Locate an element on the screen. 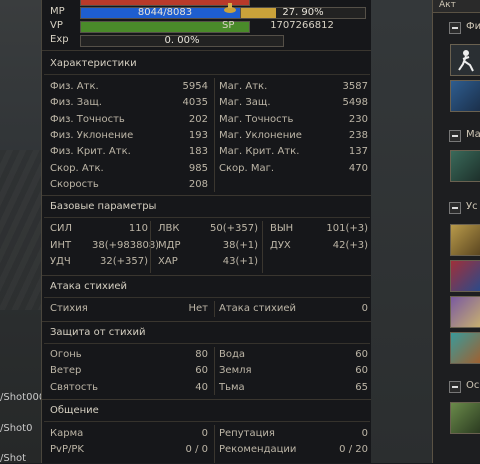 The image size is (480, 464). stat-value: 208 is located at coordinates (198, 184).